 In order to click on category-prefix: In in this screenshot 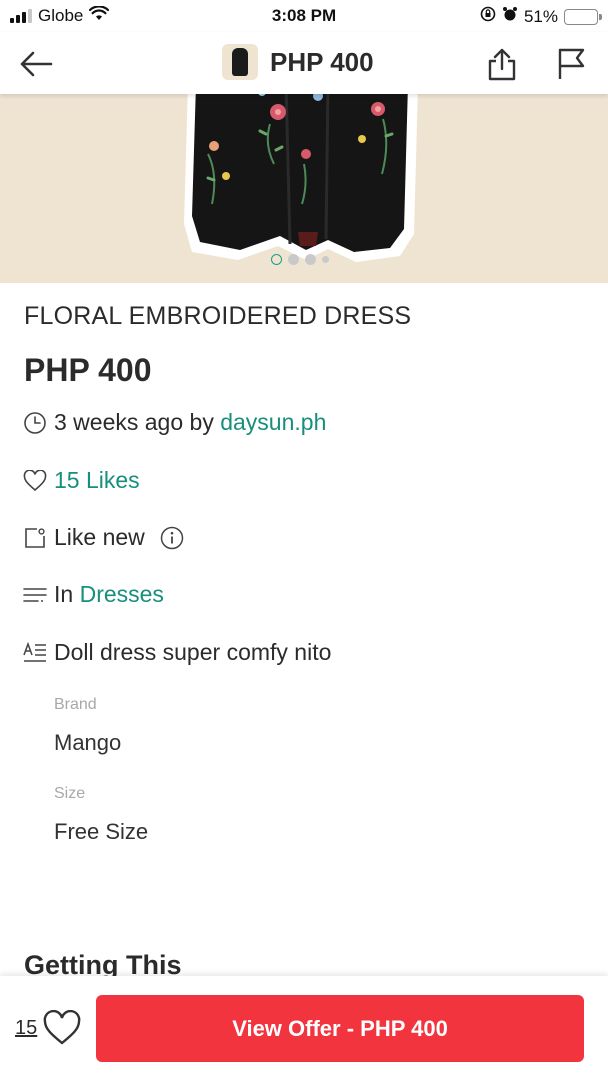, I will do `click(67, 594)`.